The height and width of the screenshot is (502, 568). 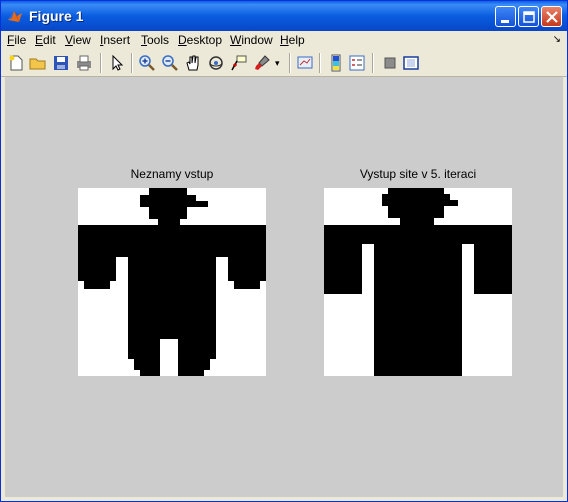 What do you see at coordinates (390, 63) in the screenshot?
I see `hide-plot-tools-icon` at bounding box center [390, 63].